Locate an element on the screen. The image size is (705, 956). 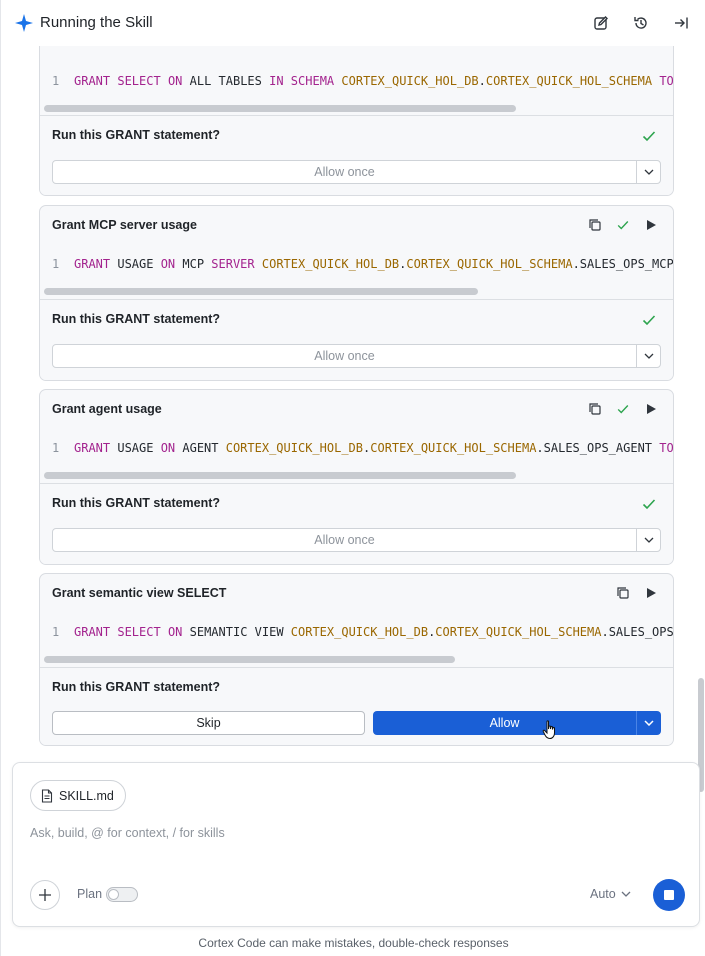
plan-toggle is located at coordinates (122, 894).